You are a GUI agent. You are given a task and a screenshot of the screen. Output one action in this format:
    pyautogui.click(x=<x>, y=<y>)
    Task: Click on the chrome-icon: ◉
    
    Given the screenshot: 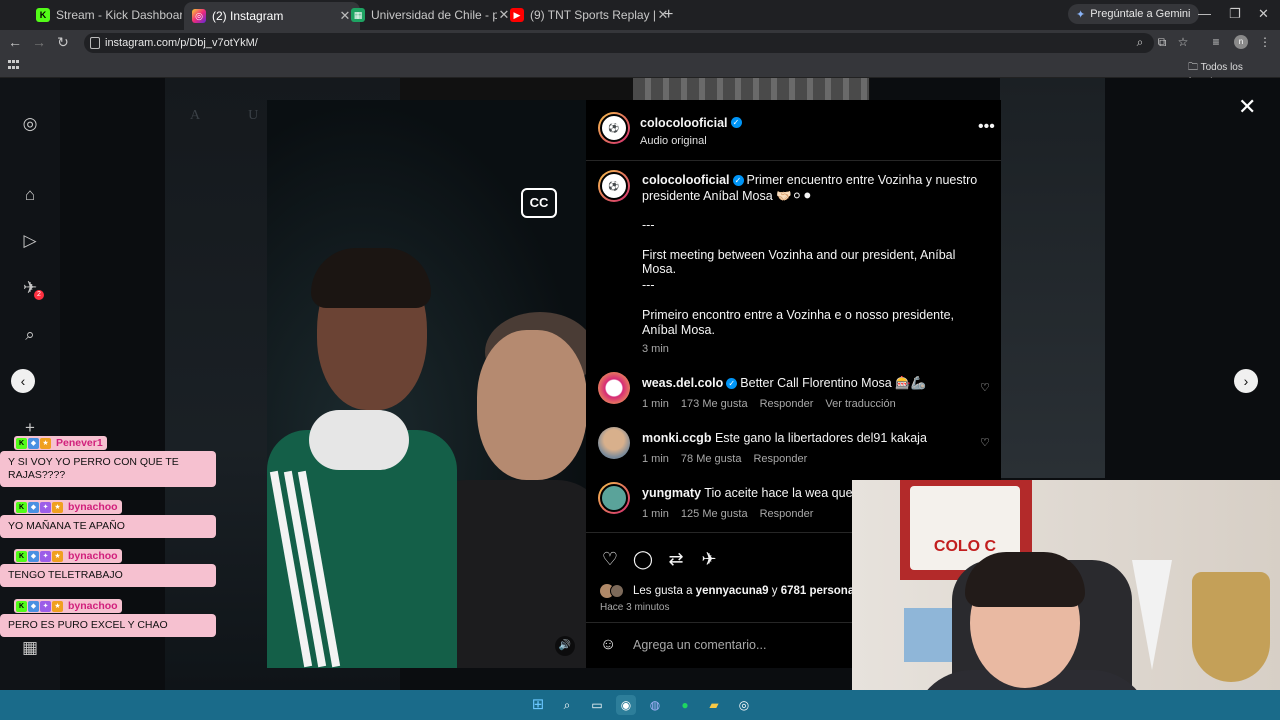 What is the action you would take?
    pyautogui.click(x=626, y=705)
    